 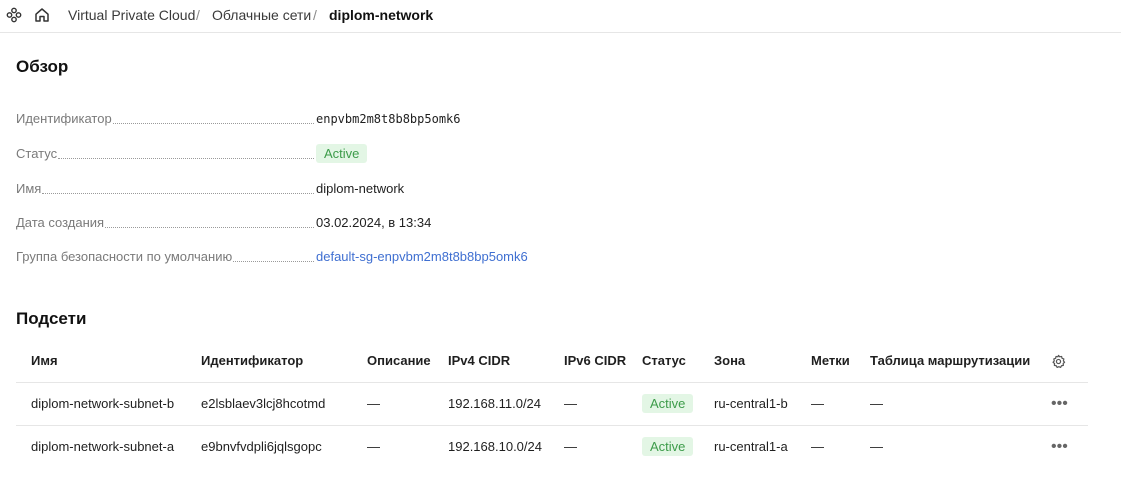 What do you see at coordinates (495, 403) in the screenshot?
I see `cell-ipv4: 192.168.11.0/24` at bounding box center [495, 403].